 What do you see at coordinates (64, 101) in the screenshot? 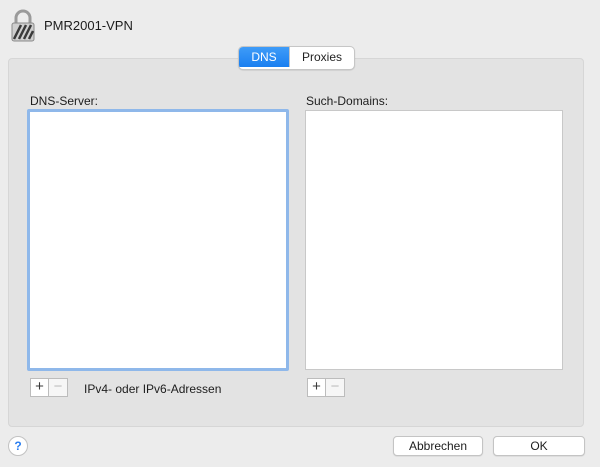
I see `dns-server-label: DNS-Server:` at bounding box center [64, 101].